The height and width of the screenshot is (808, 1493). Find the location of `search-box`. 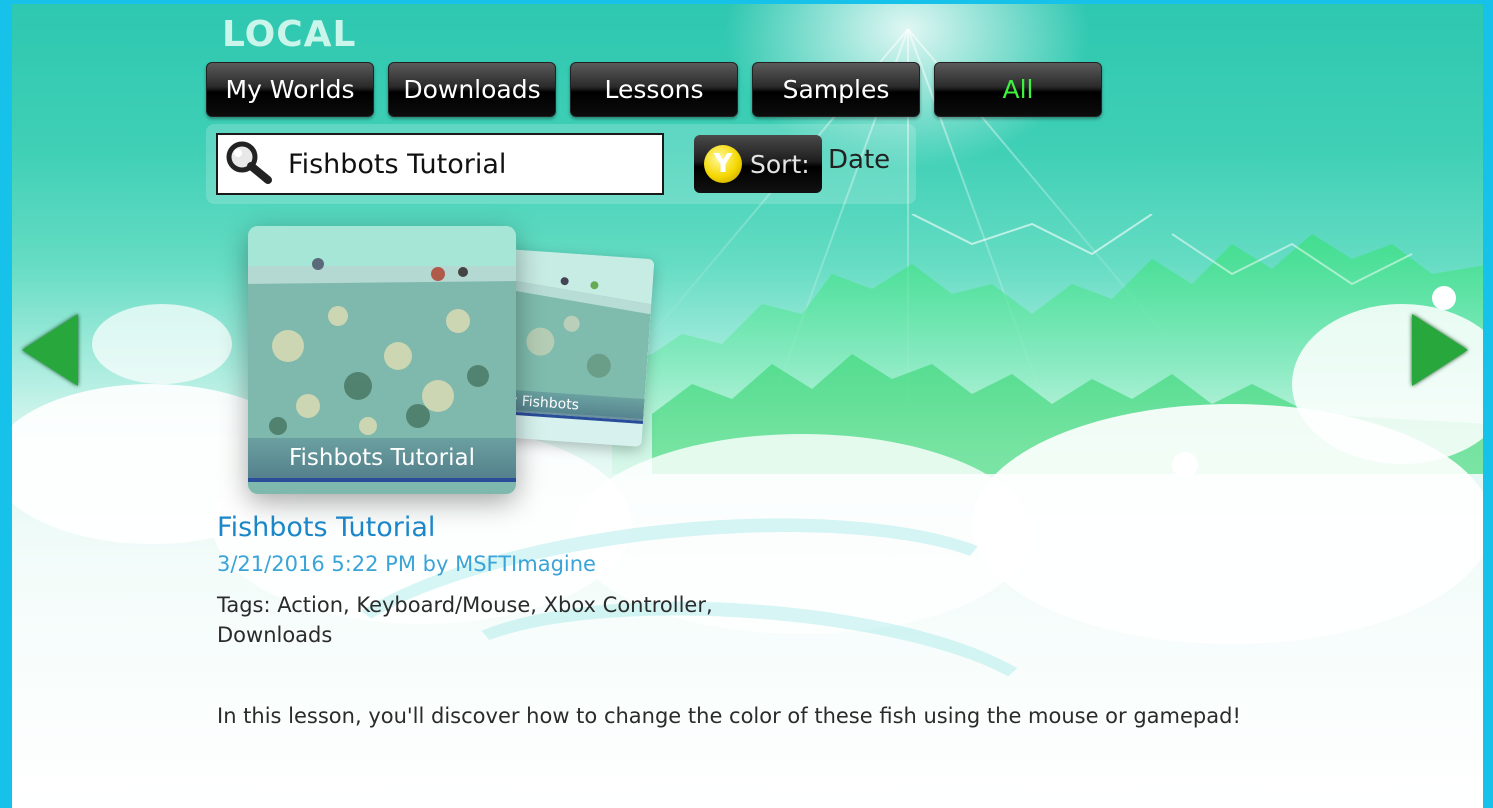

search-box is located at coordinates (440, 164).